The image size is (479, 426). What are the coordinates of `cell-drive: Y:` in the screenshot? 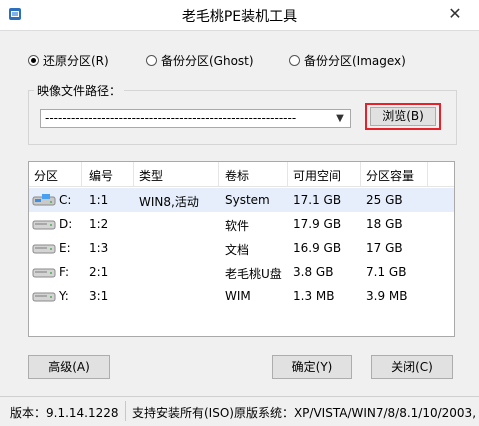 It's located at (64, 296).